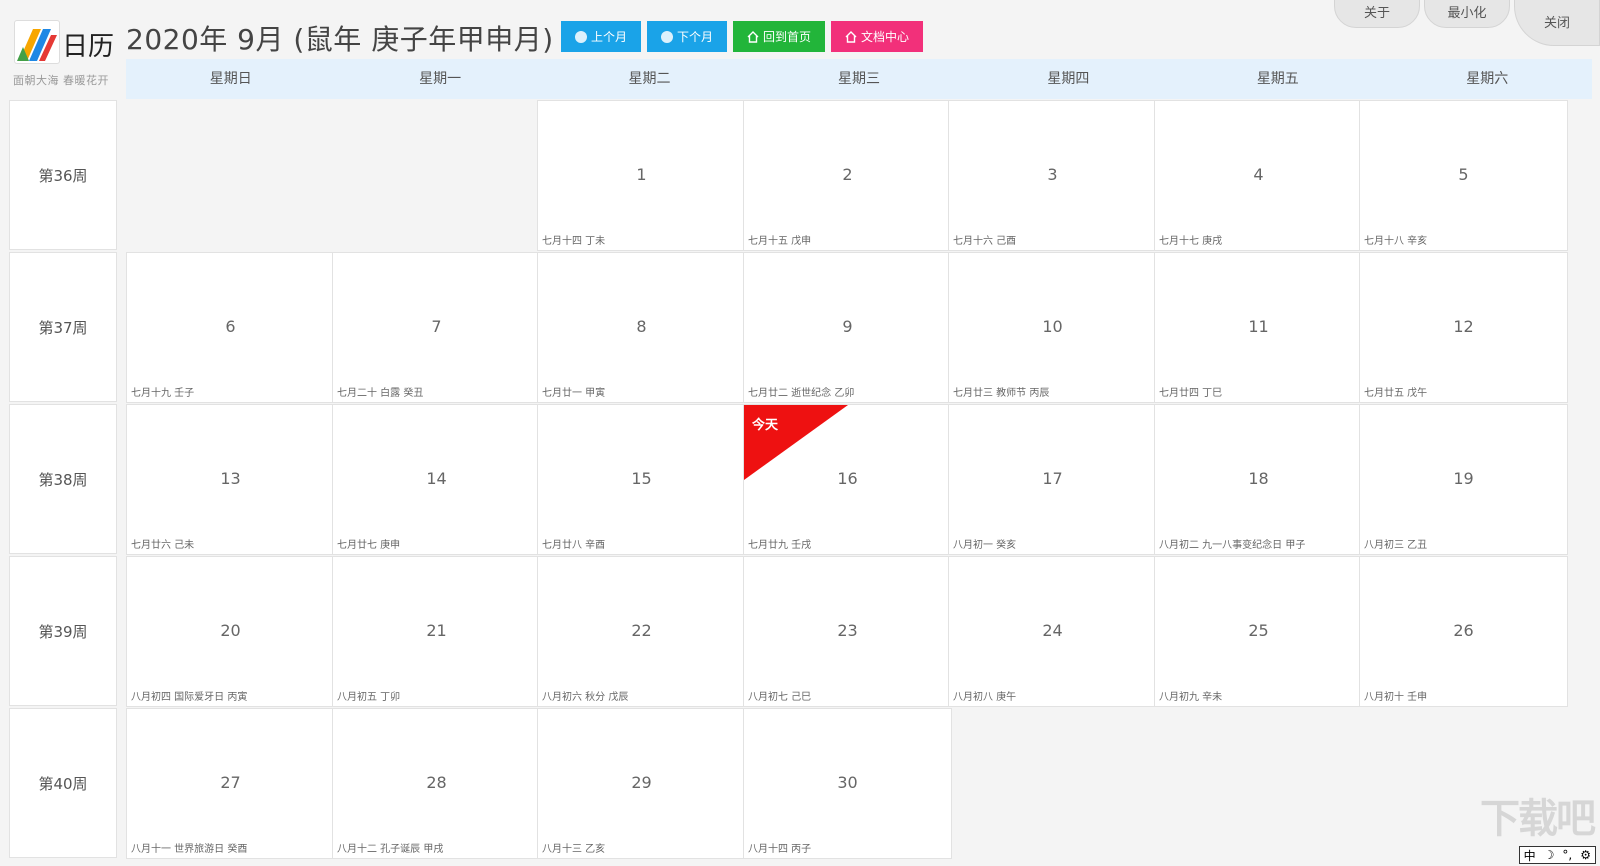 This screenshot has height=866, width=1600. I want to click on lunar-info: 七月十九 壬子, so click(163, 393).